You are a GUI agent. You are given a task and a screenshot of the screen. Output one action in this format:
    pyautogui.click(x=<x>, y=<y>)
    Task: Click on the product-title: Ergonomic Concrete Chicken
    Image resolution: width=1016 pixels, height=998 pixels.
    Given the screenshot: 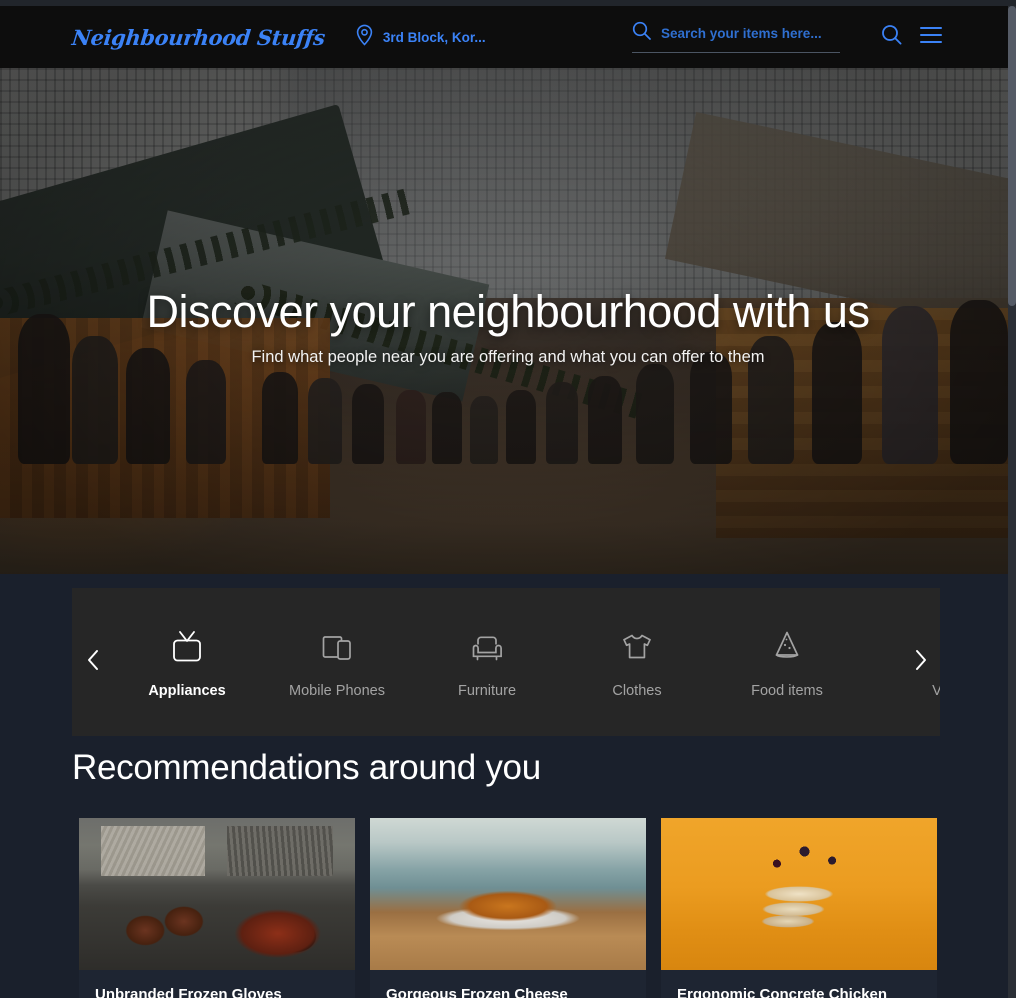 What is the action you would take?
    pyautogui.click(x=782, y=992)
    